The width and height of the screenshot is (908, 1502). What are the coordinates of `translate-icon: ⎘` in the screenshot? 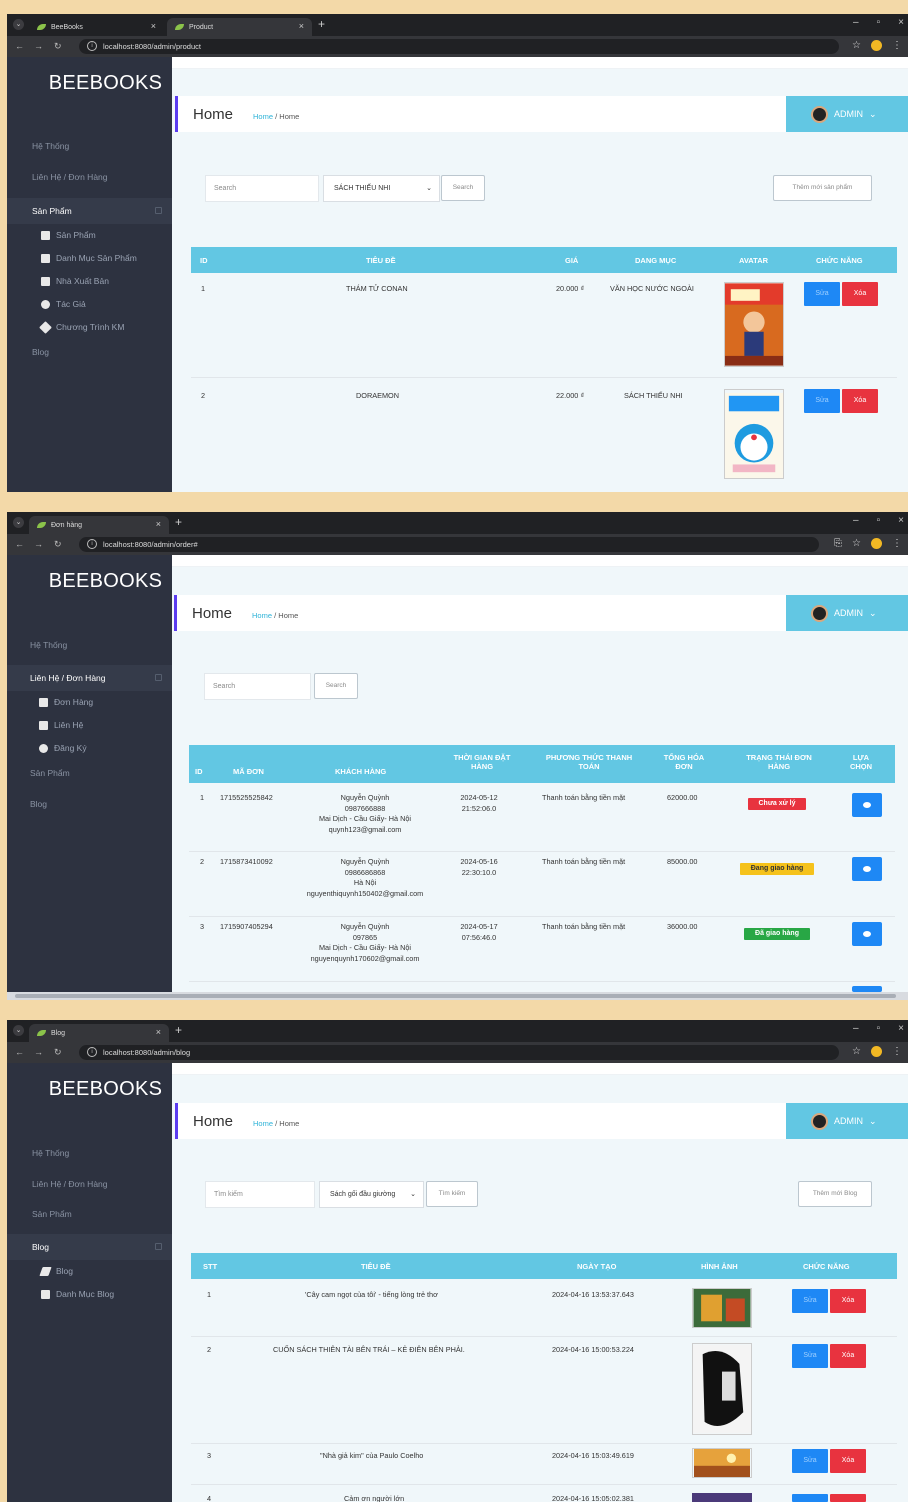 It's located at (838, 543).